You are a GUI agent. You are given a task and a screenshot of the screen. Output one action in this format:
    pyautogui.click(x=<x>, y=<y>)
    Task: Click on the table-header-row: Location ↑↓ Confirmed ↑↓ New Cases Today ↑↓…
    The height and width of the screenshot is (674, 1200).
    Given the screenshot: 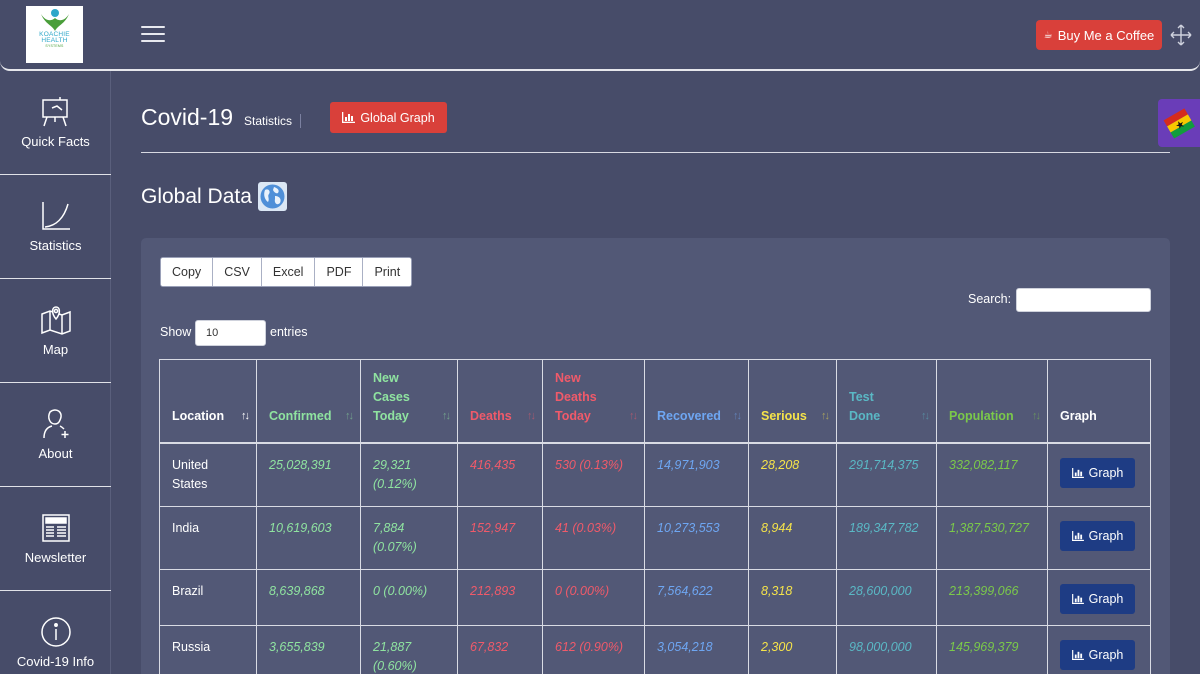 What is the action you would take?
    pyautogui.click(x=655, y=402)
    